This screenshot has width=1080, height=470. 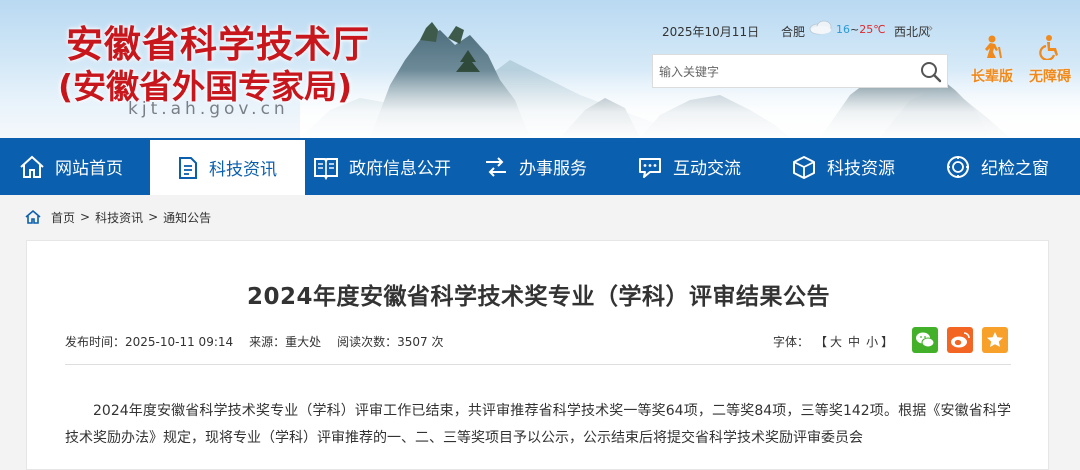 I want to click on weather-temperature: 16~25℃, so click(x=861, y=29).